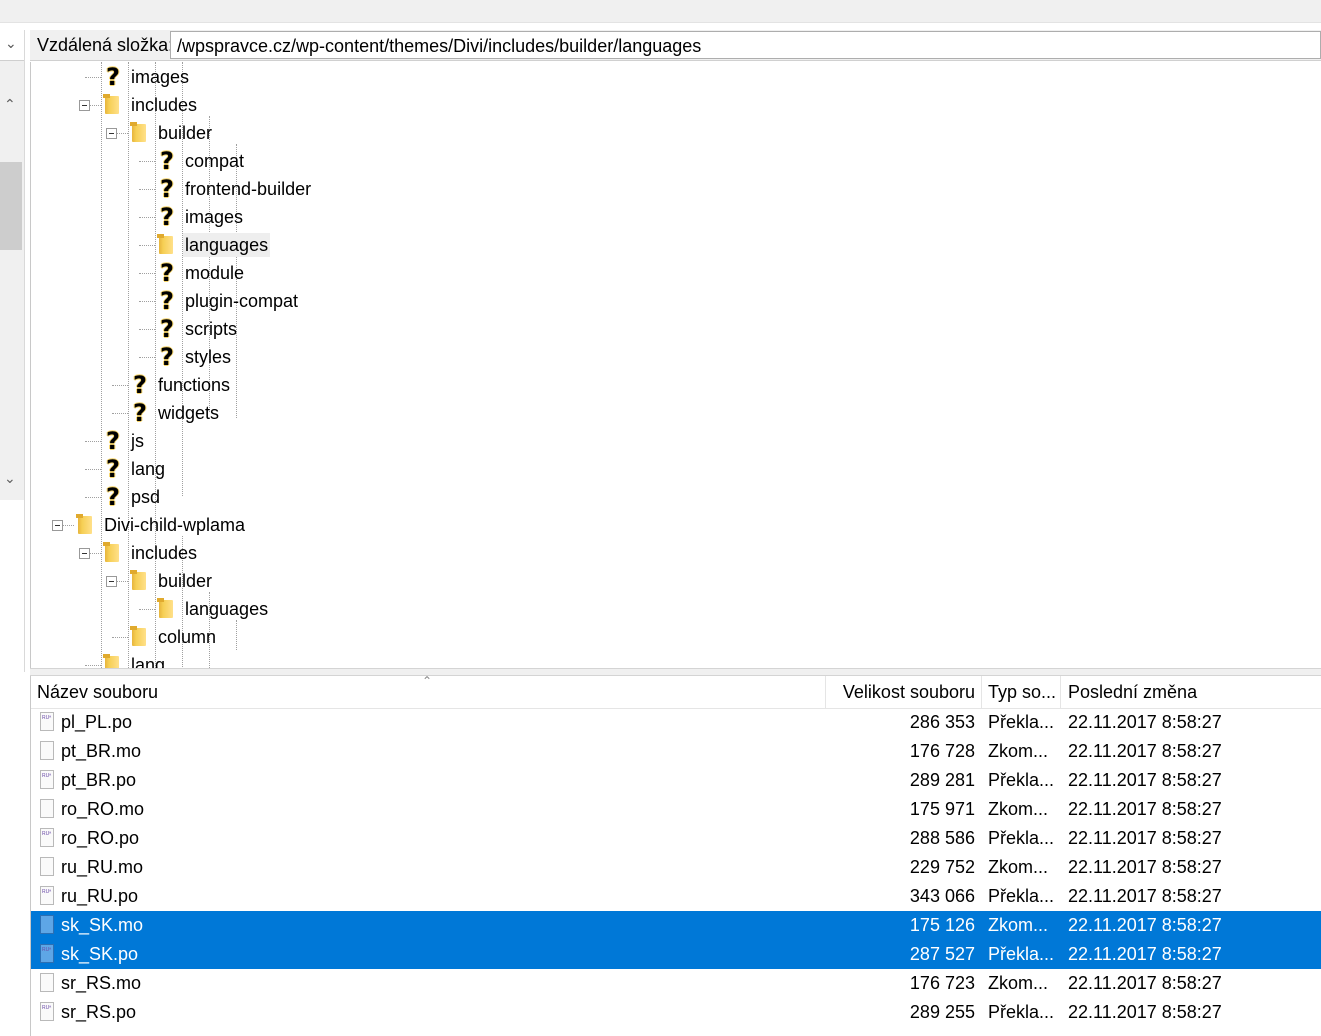 Image resolution: width=1321 pixels, height=1036 pixels. I want to click on tree-node-label: psd, so click(146, 497).